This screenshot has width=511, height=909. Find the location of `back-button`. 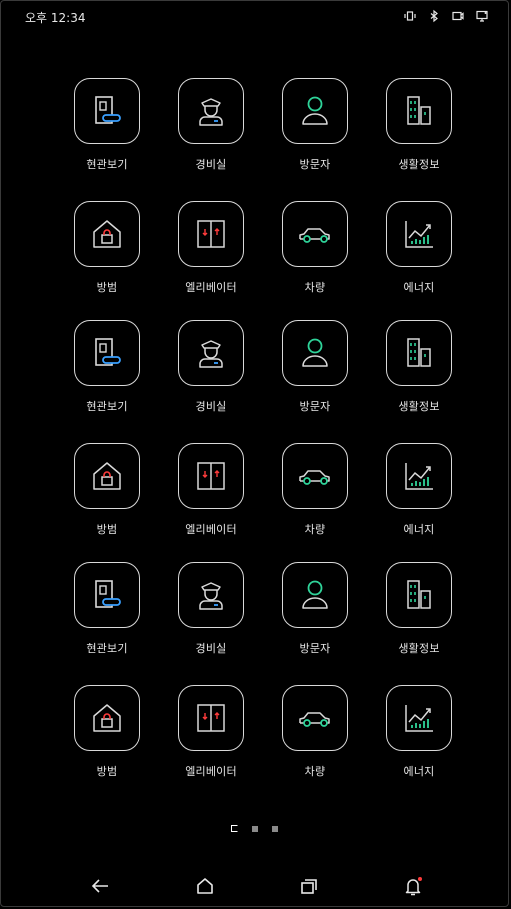

back-button is located at coordinates (100, 886).